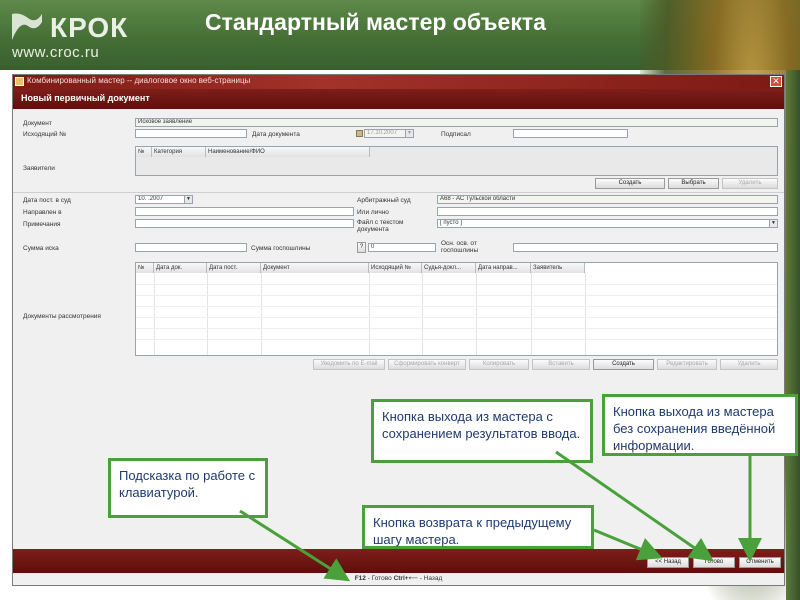 Image resolution: width=800 pixels, height=600 pixels. What do you see at coordinates (413, 578) in the screenshot?
I see `back-arrow-icon: ⟵` at bounding box center [413, 578].